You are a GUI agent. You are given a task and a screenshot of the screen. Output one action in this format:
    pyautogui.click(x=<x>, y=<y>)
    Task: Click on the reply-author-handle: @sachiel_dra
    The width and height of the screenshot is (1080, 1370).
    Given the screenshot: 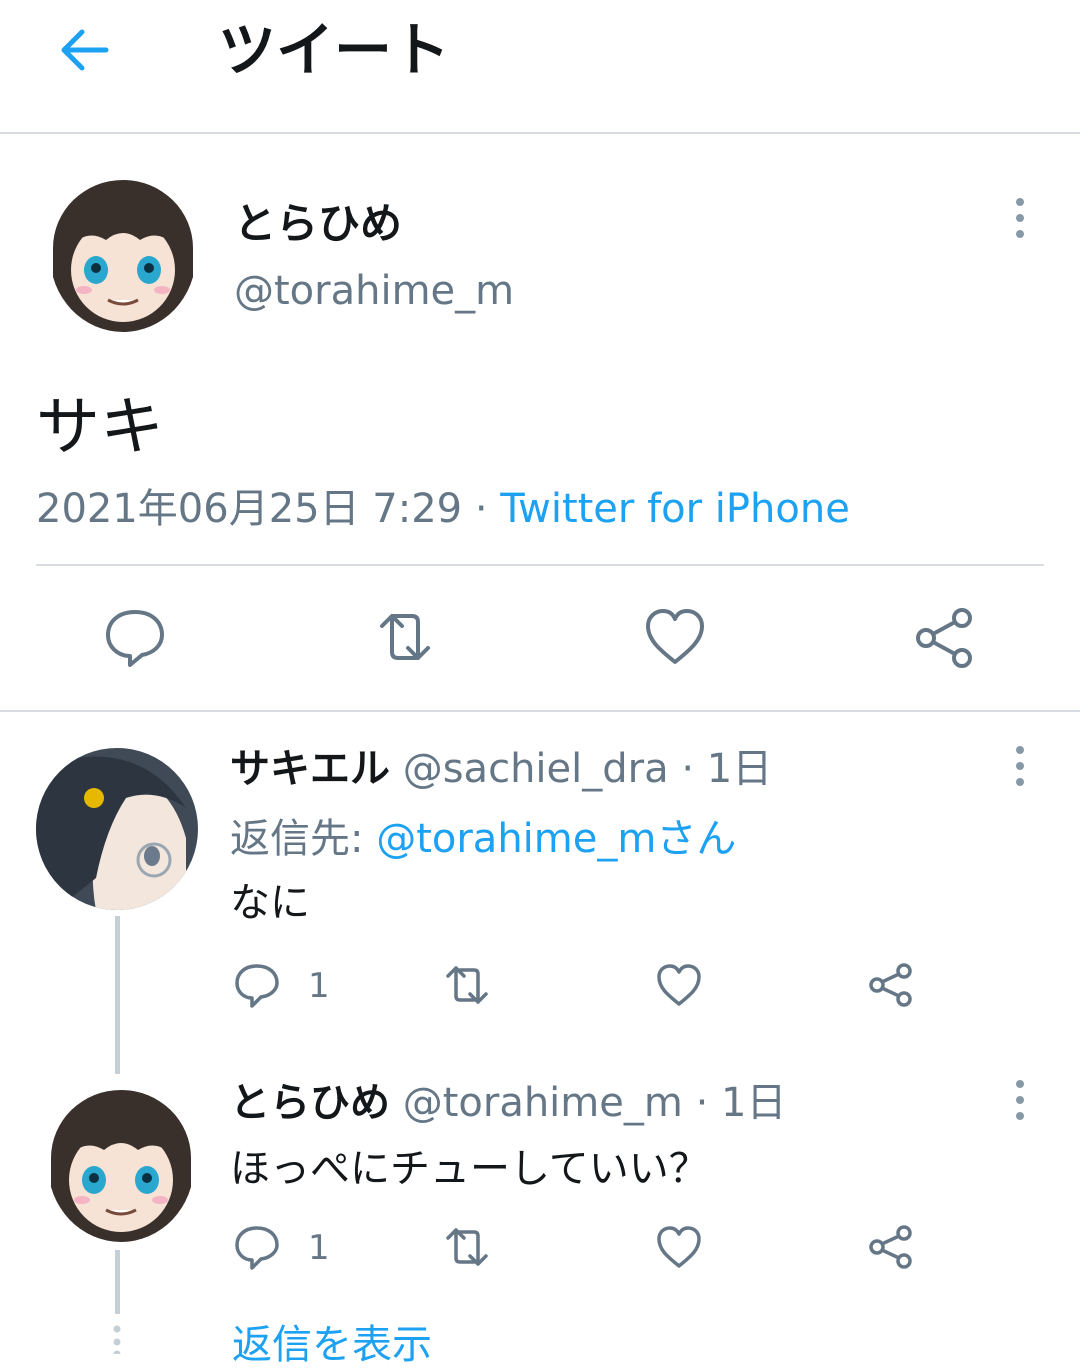 What is the action you would take?
    pyautogui.click(x=536, y=769)
    